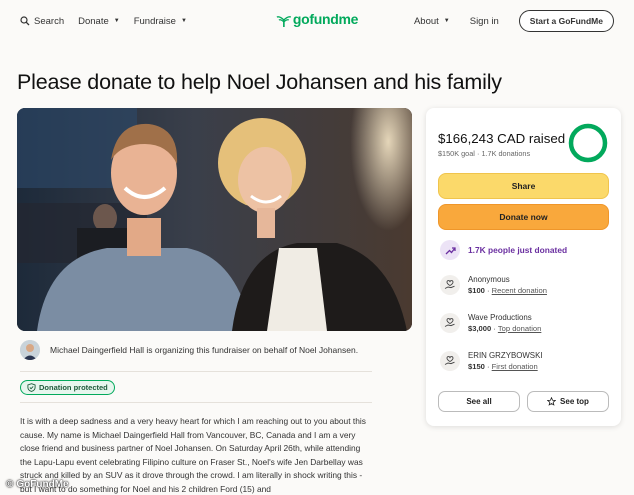 This screenshot has width=634, height=495. I want to click on donate-menu: Donate ▼, so click(99, 21).